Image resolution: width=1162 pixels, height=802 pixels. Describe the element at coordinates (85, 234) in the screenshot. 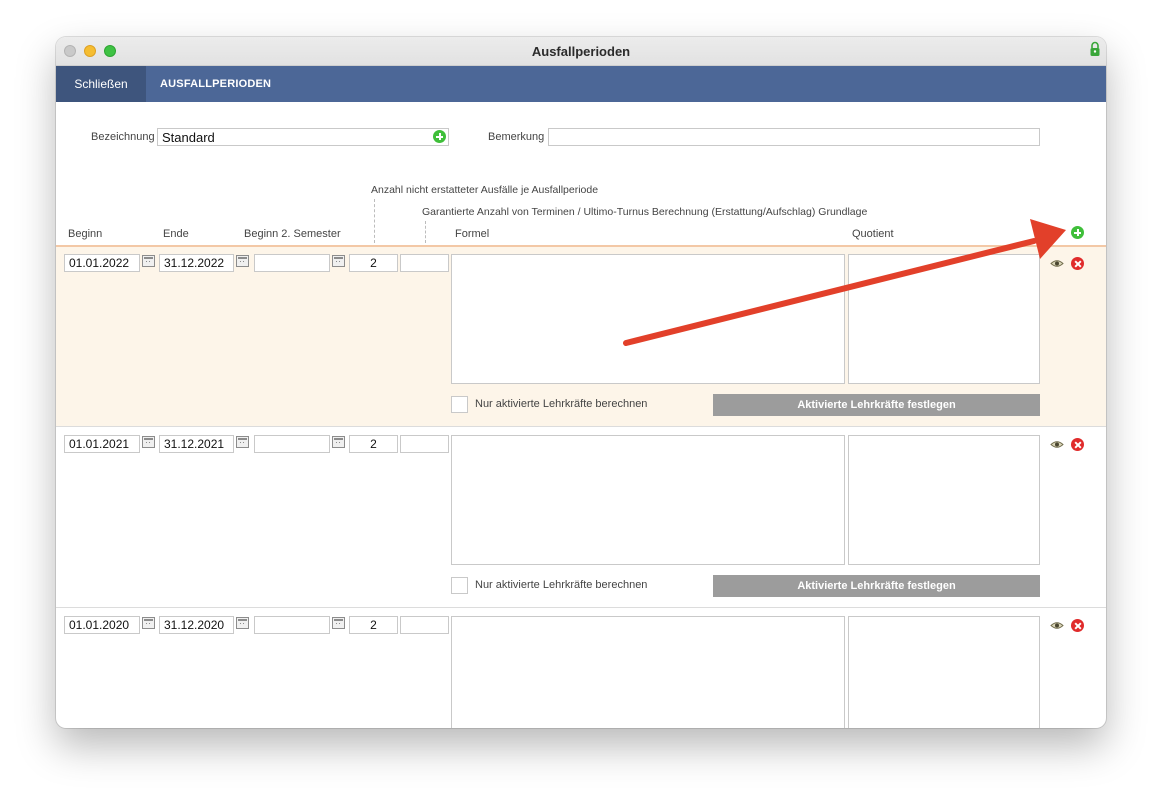

I see `header-beginn: Beginn` at that location.